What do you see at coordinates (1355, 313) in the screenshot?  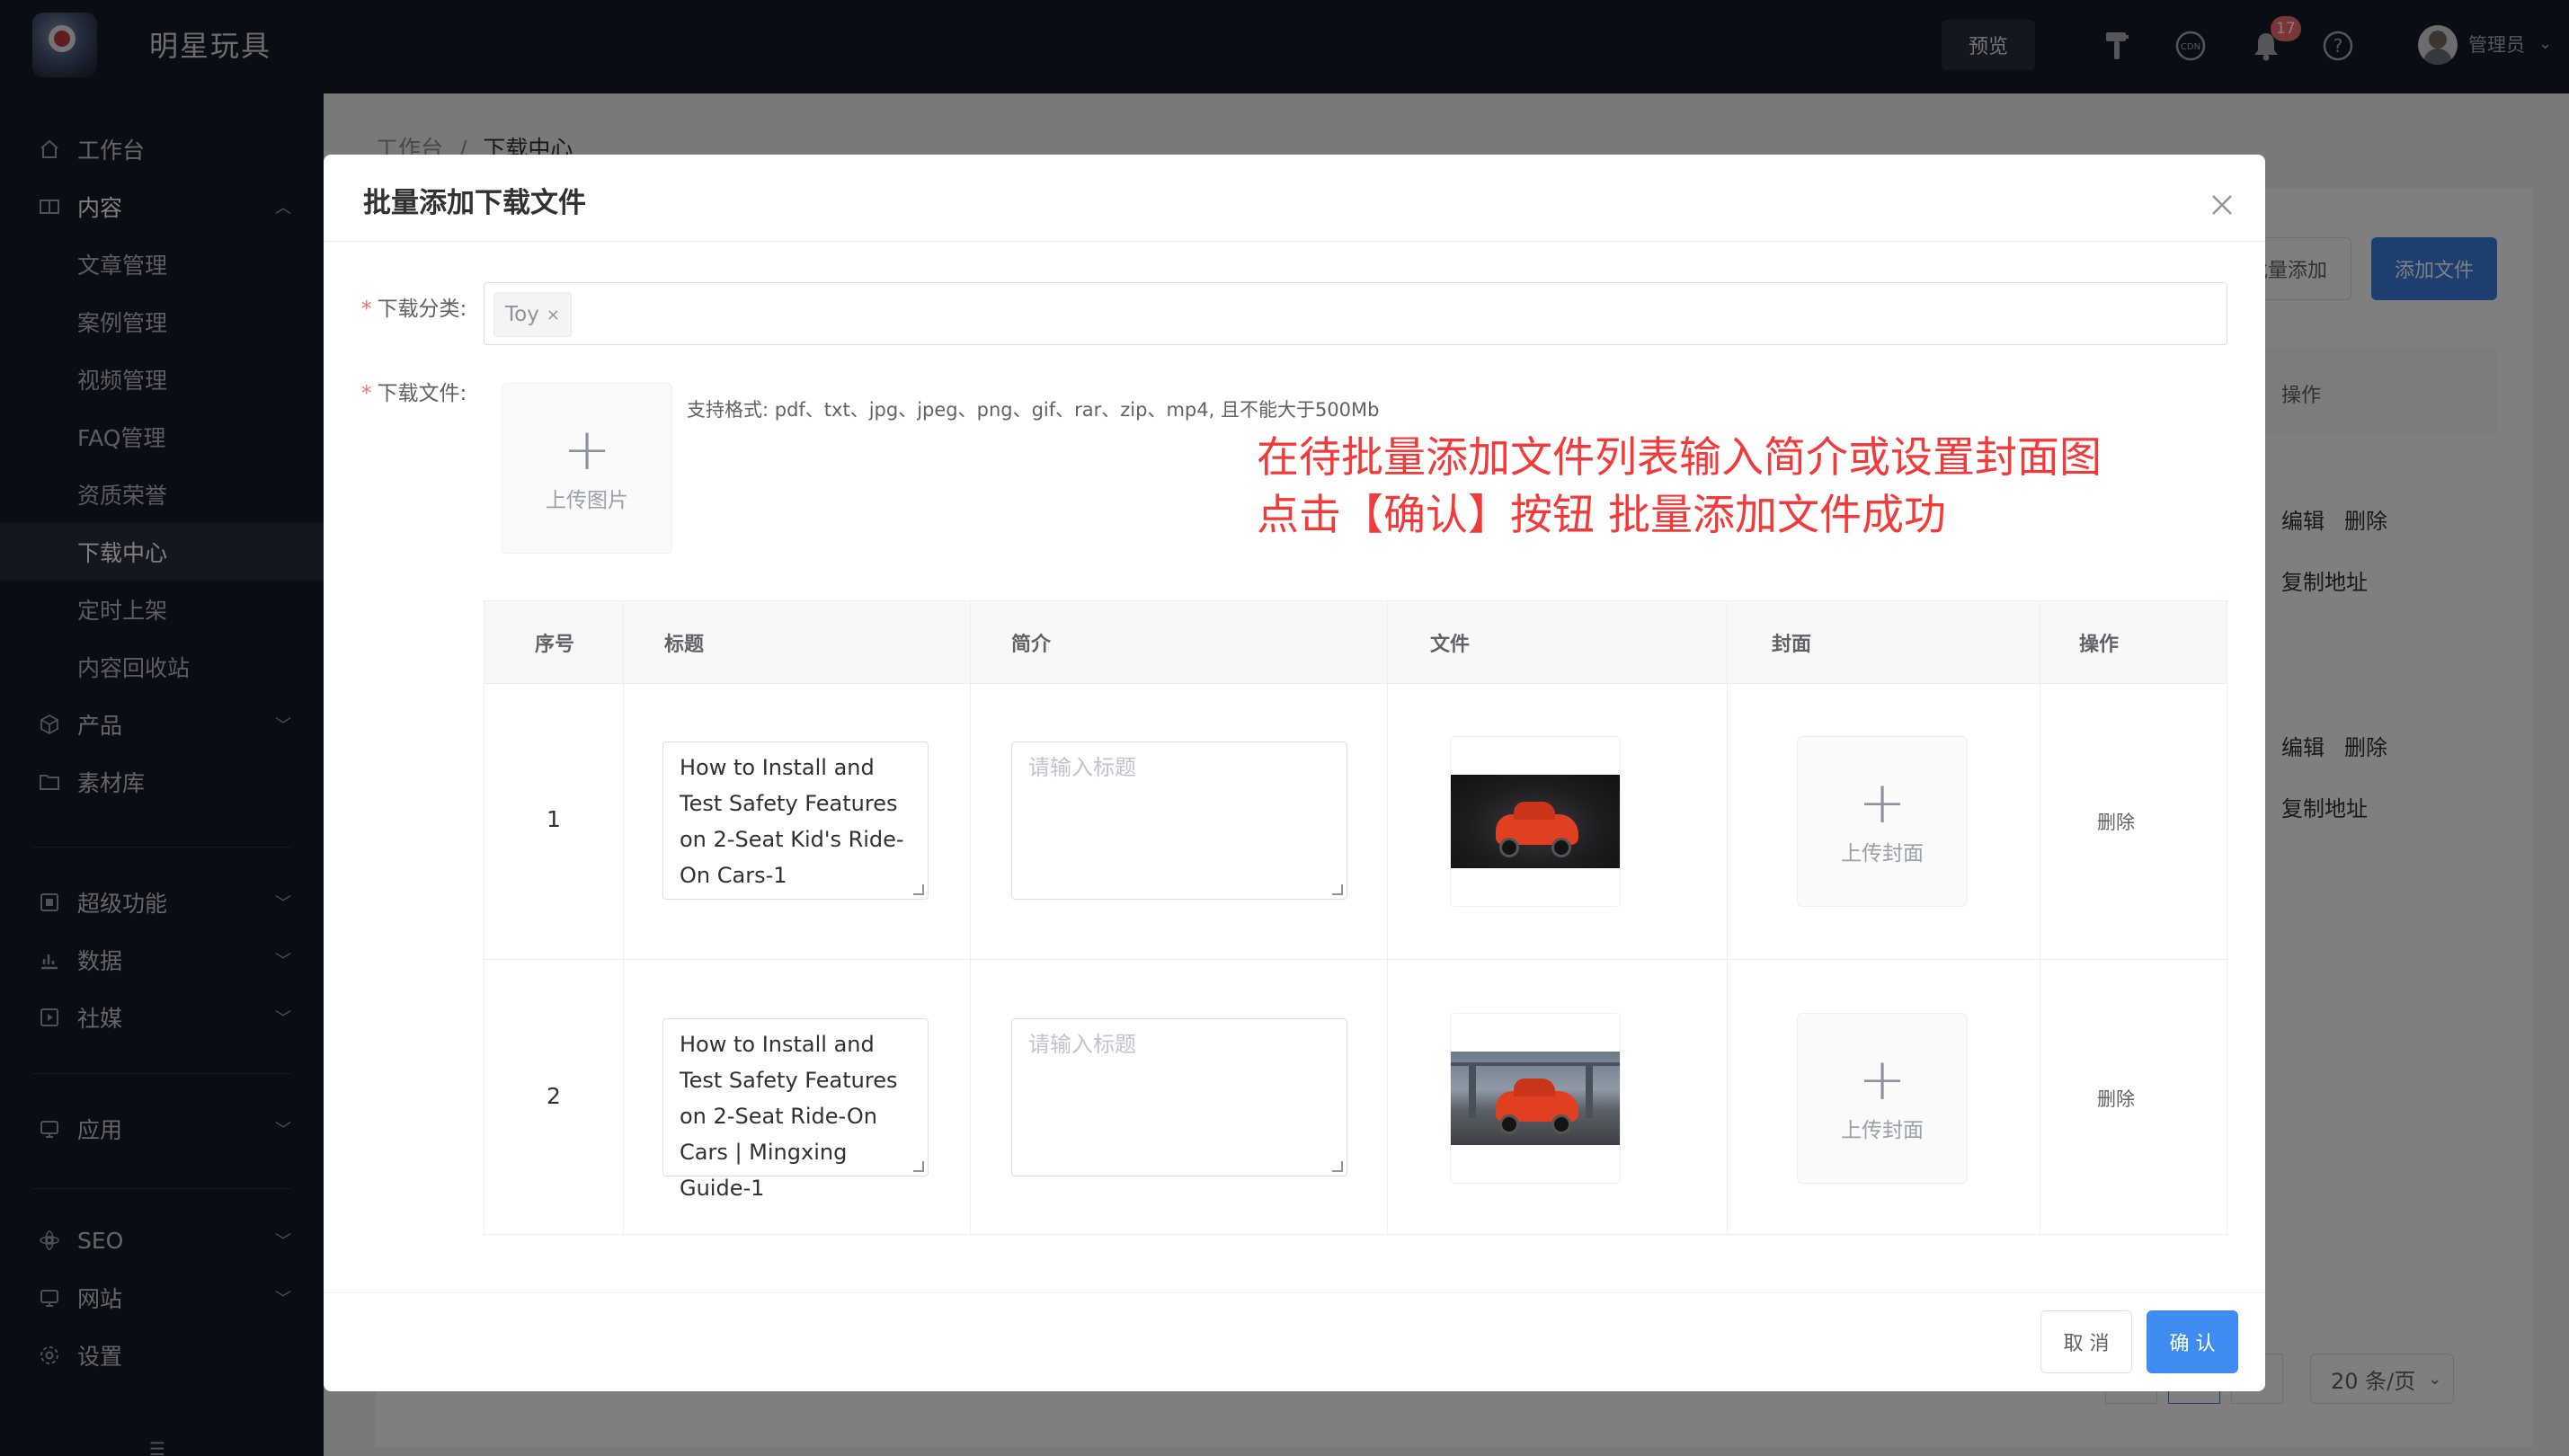 I see `category-select: Toy ×` at bounding box center [1355, 313].